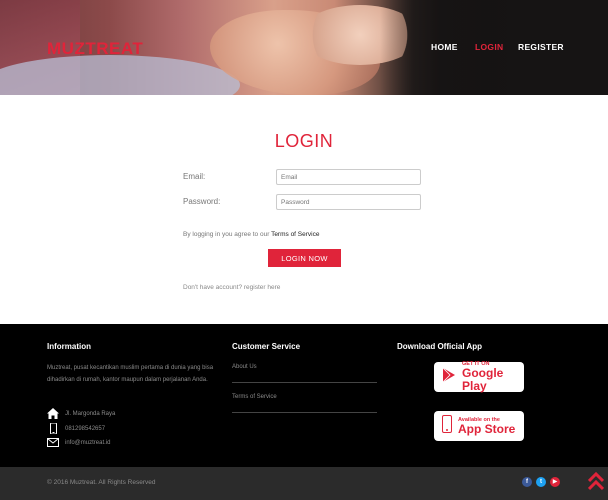  What do you see at coordinates (483, 379) in the screenshot?
I see `google-play-big: Google Play` at bounding box center [483, 379].